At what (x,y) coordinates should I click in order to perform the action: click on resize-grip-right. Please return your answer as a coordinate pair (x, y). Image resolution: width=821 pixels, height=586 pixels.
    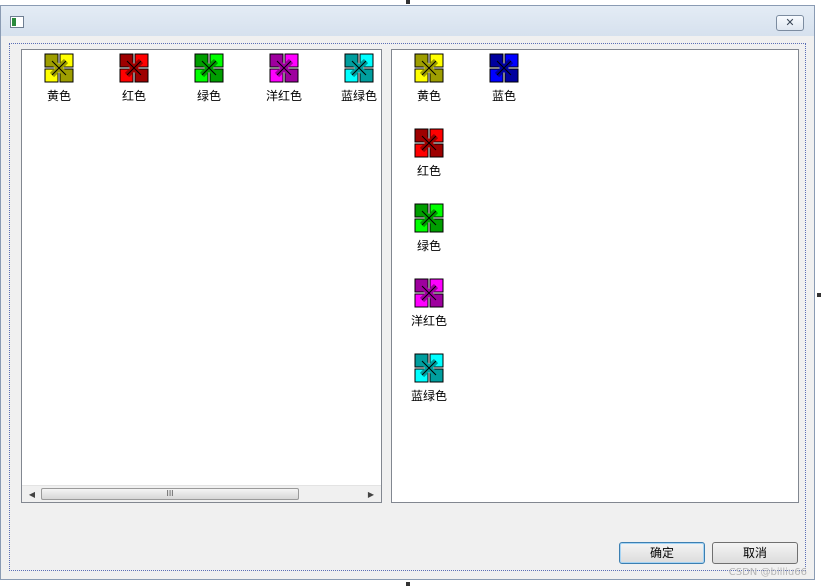
    Looking at the image, I should click on (819, 295).